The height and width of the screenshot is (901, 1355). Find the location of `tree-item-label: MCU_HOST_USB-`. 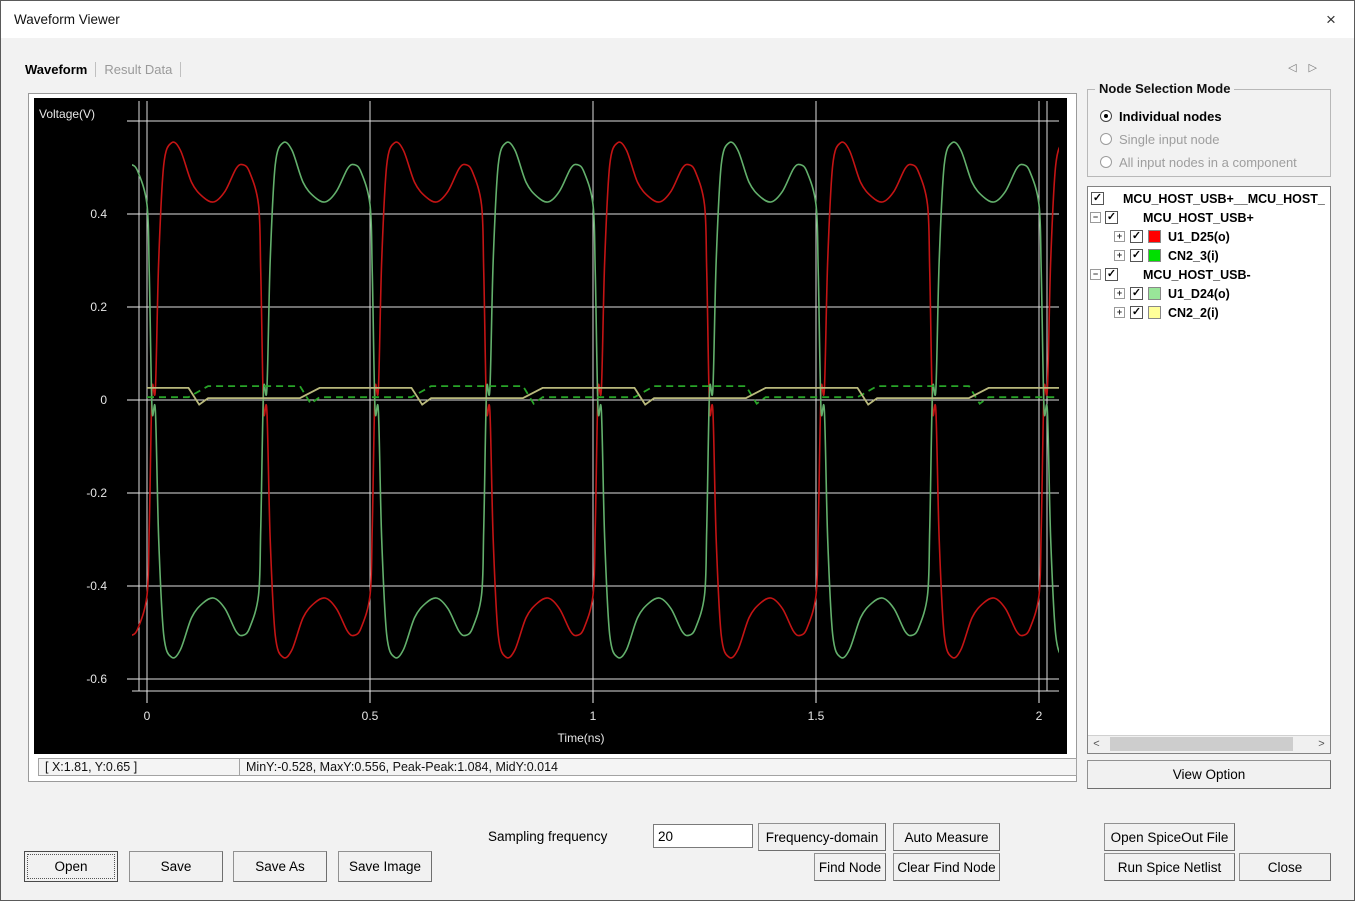

tree-item-label: MCU_HOST_USB- is located at coordinates (1197, 275).